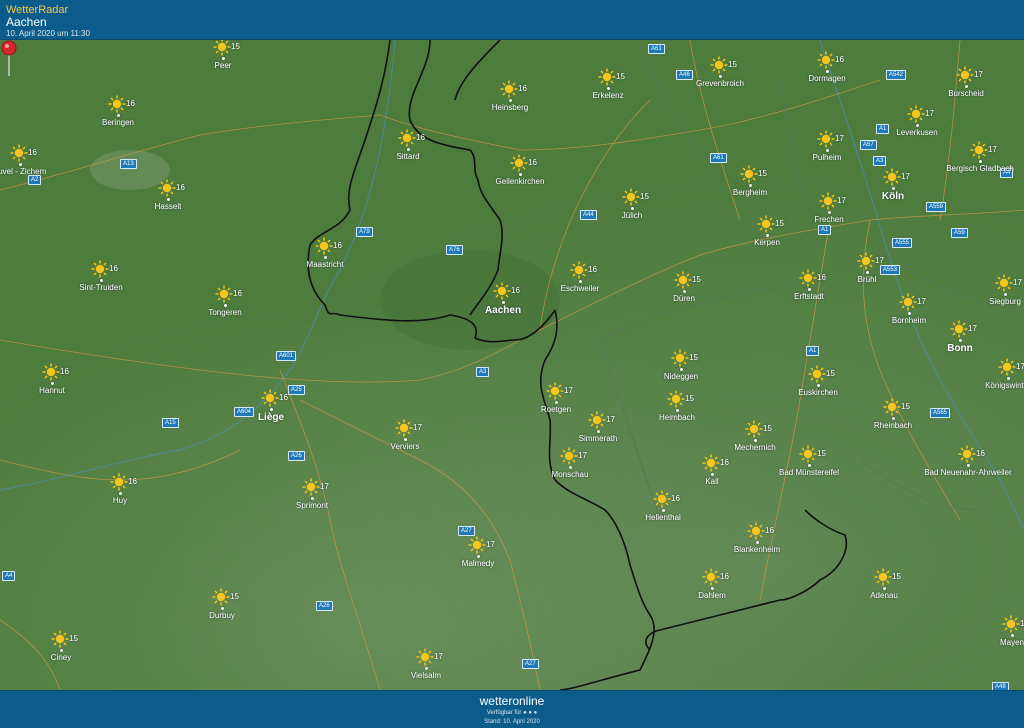 The width and height of the screenshot is (1024, 728). What do you see at coordinates (940, 413) in the screenshot?
I see `road-badge: A565` at bounding box center [940, 413].